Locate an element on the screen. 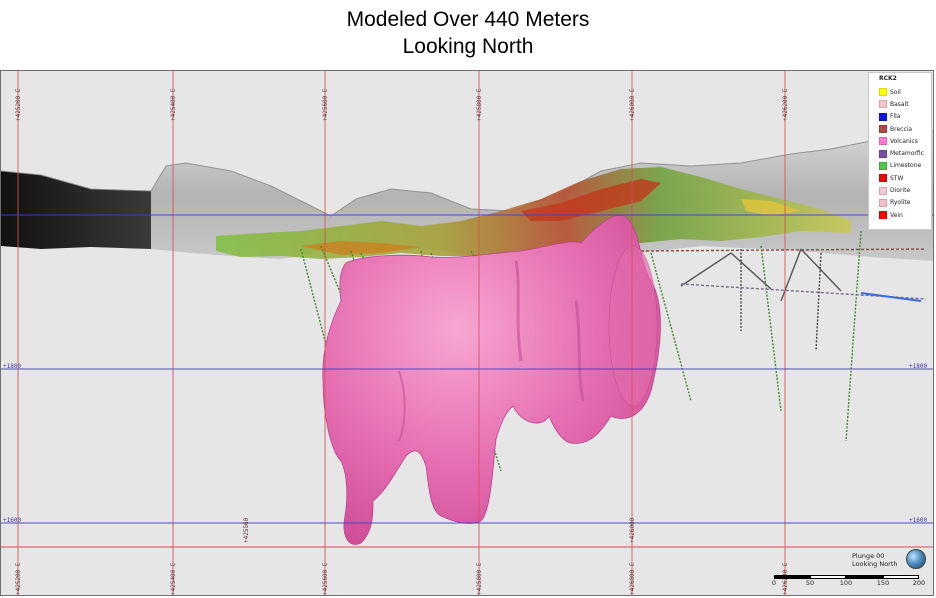 The width and height of the screenshot is (936, 598). legend-item: Ryolite is located at coordinates (901, 203).